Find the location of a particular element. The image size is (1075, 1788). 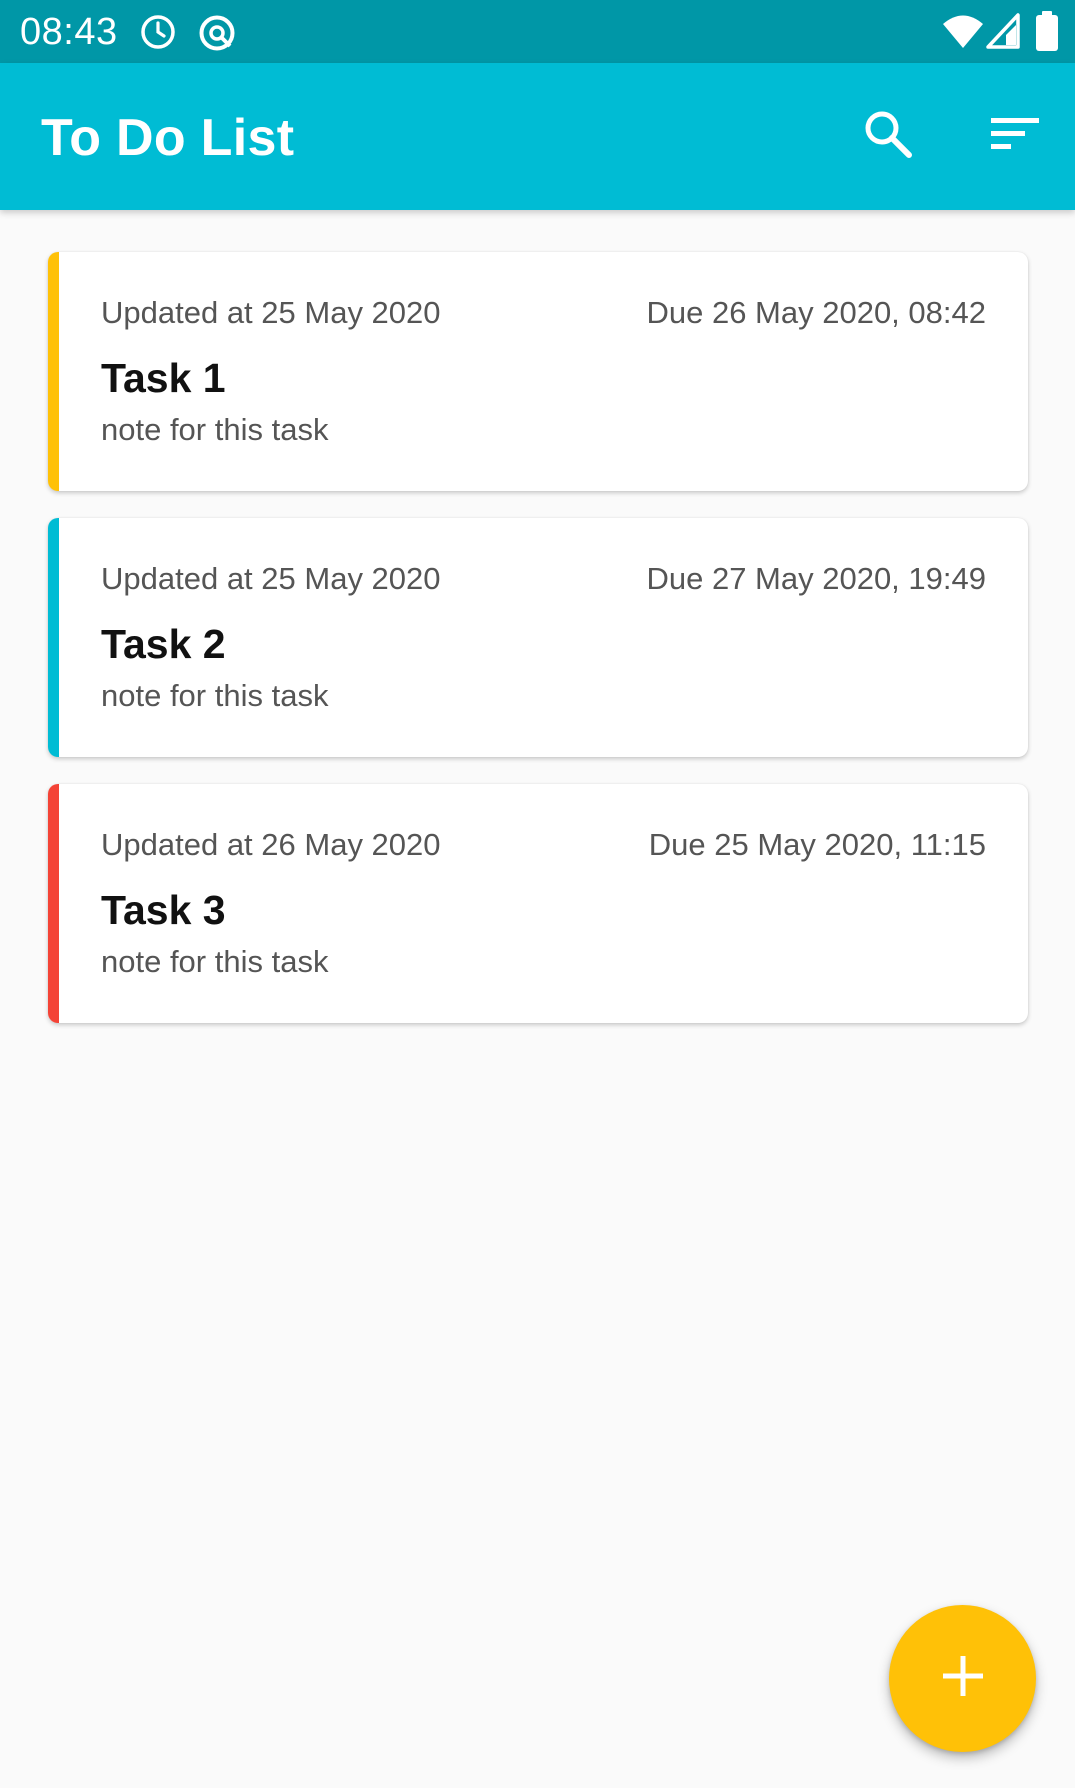

task-updated: Updated at 26 May 2020 is located at coordinates (271, 844).